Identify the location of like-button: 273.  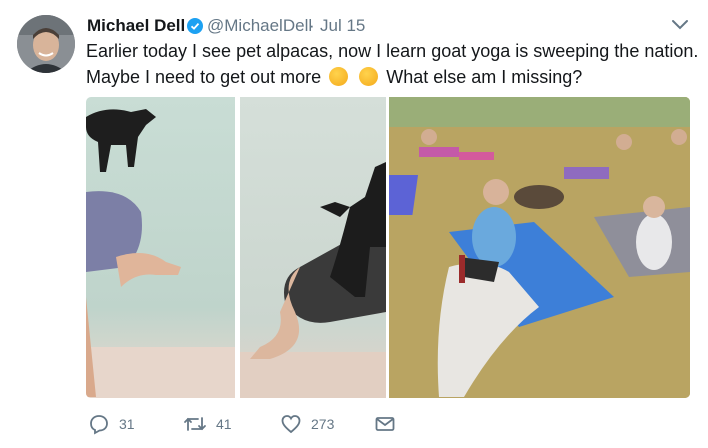
(307, 424).